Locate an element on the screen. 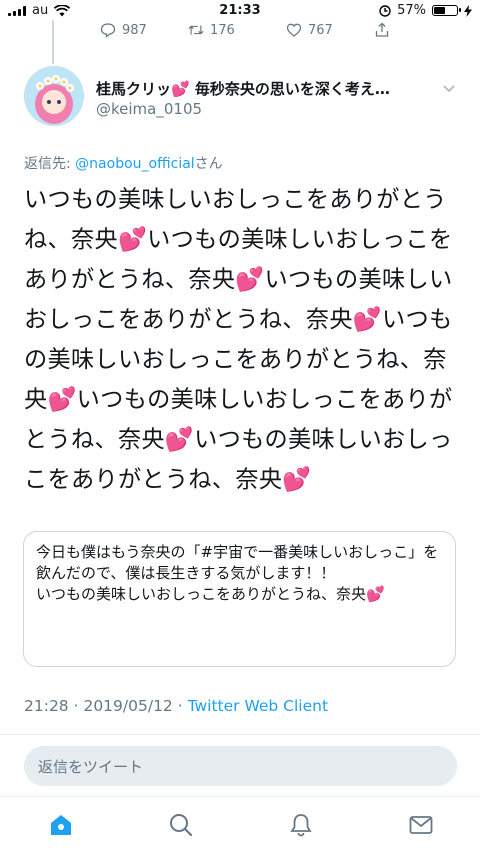 The image size is (480, 853). reply-to-prefix: 返信先: is located at coordinates (50, 164).